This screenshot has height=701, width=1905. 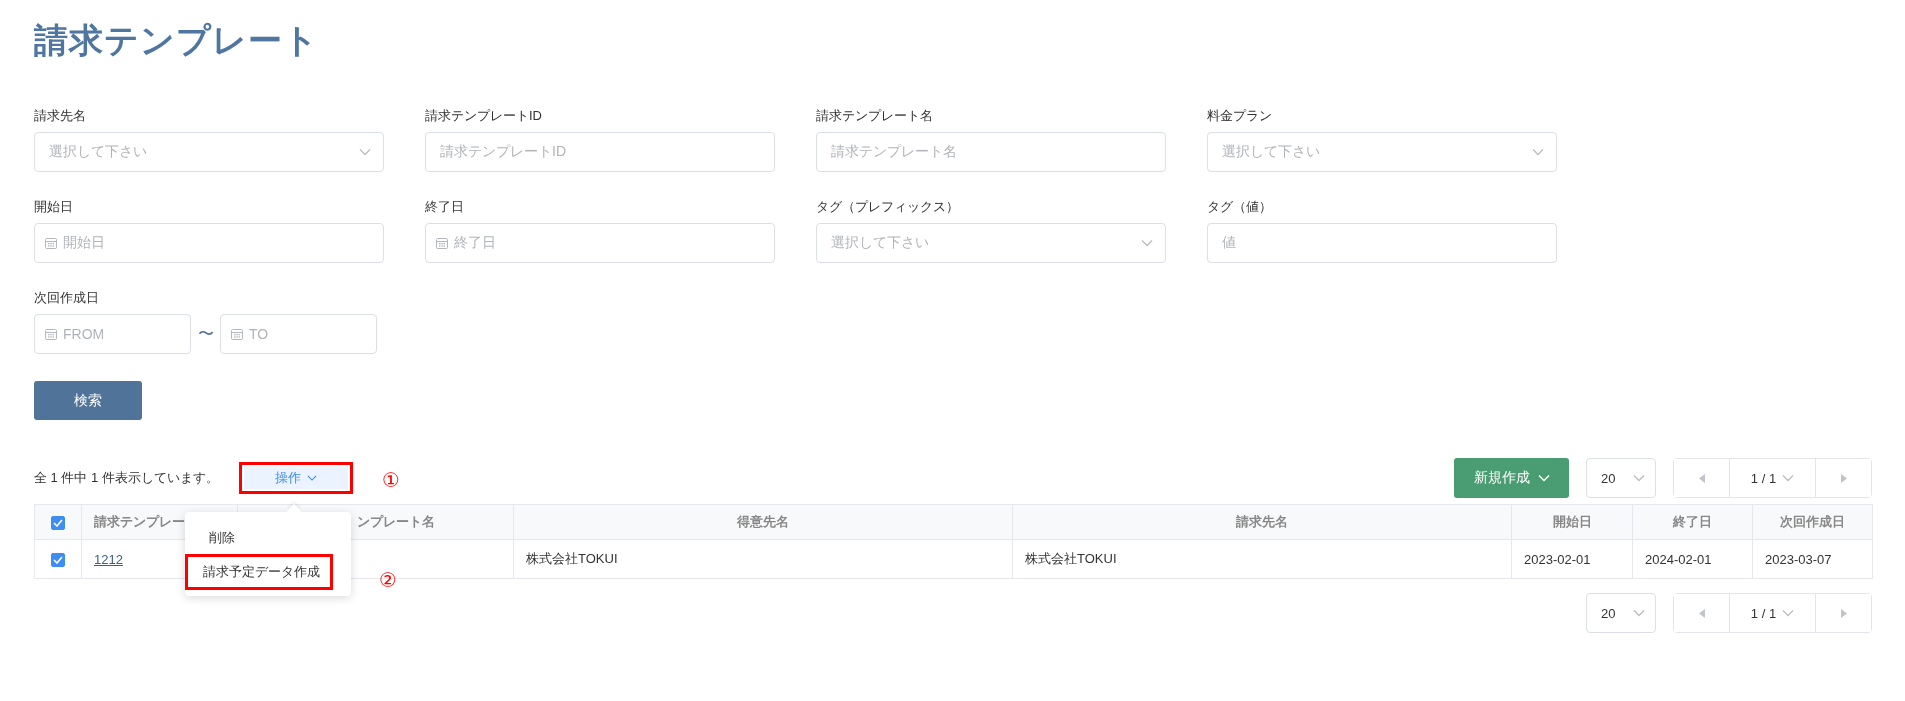 I want to click on table-cell: 2023-02-01, so click(x=1557, y=559).